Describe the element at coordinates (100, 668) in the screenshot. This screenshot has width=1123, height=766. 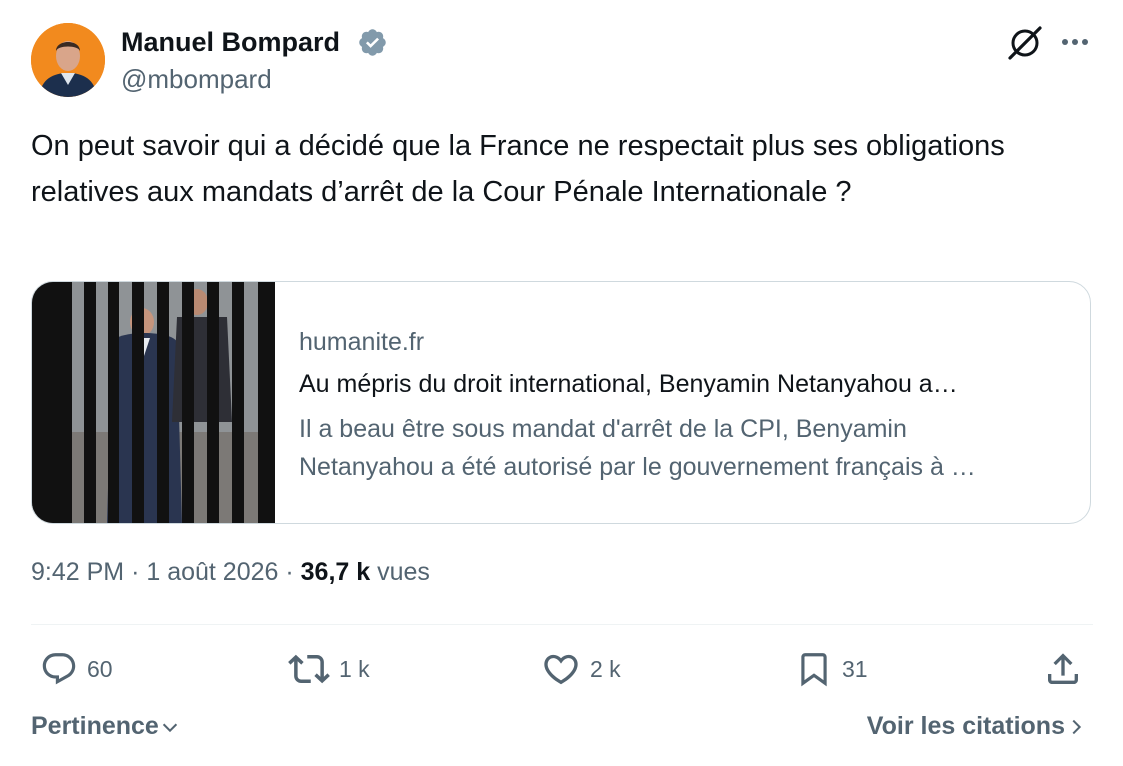
I see `reply-count: 60` at that location.